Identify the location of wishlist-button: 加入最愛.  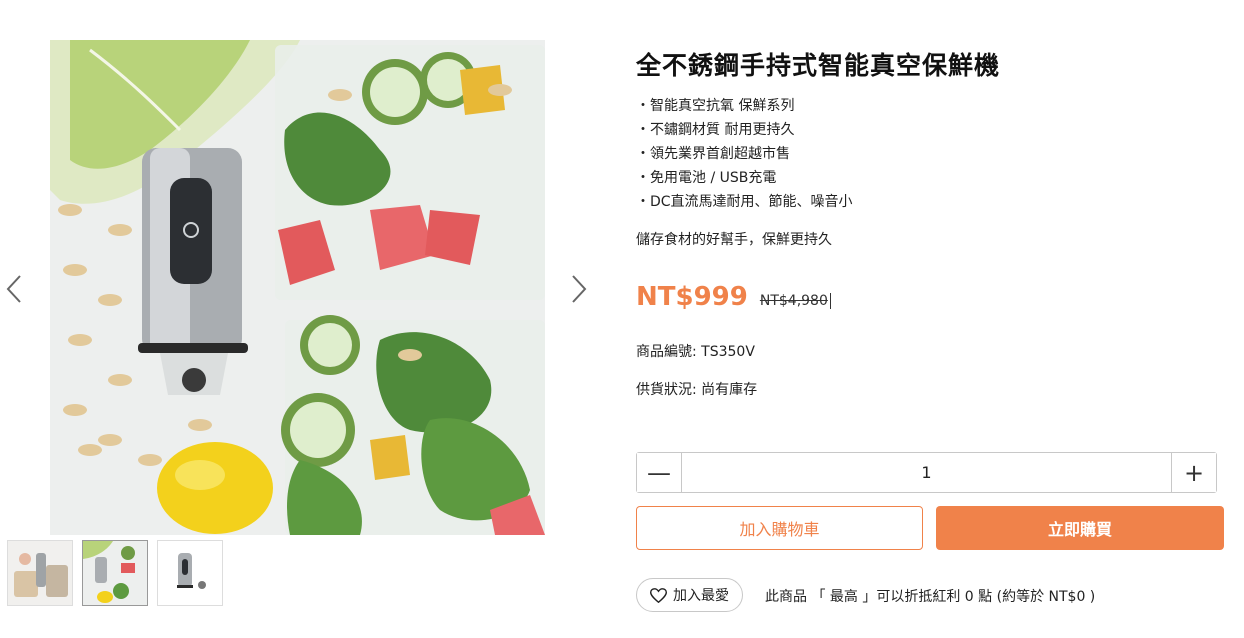
(689, 595).